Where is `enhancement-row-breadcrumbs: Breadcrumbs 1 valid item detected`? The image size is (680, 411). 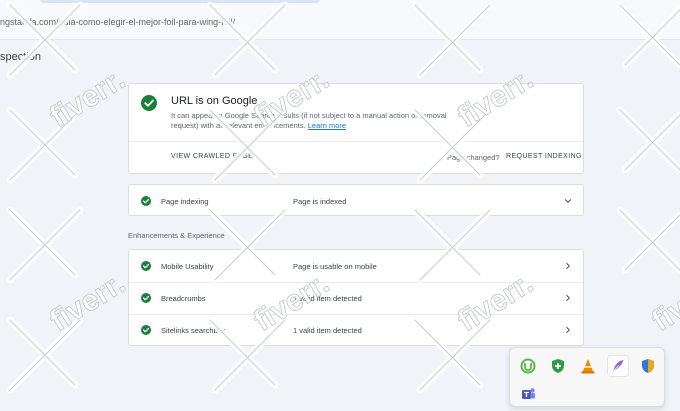 enhancement-row-breadcrumbs: Breadcrumbs 1 valid item detected is located at coordinates (356, 298).